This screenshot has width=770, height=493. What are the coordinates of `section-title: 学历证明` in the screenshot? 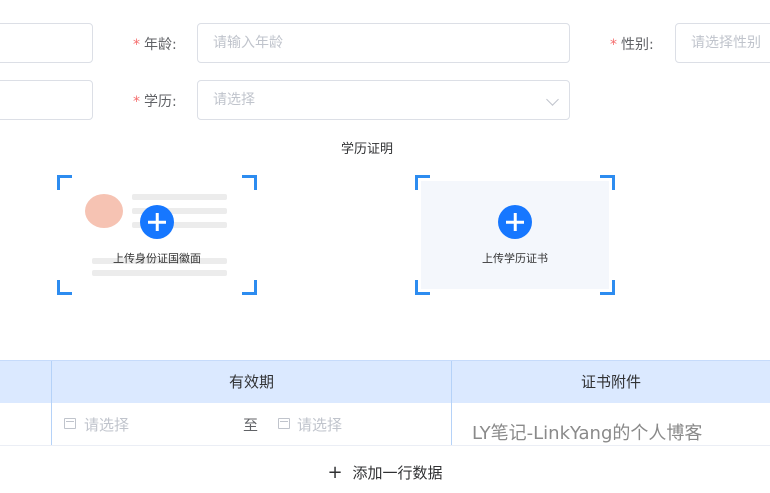 It's located at (367, 149).